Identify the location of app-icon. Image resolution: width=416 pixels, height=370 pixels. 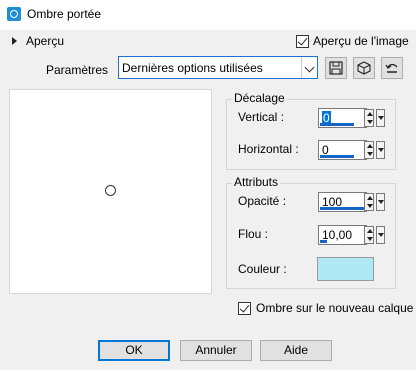
(14, 14).